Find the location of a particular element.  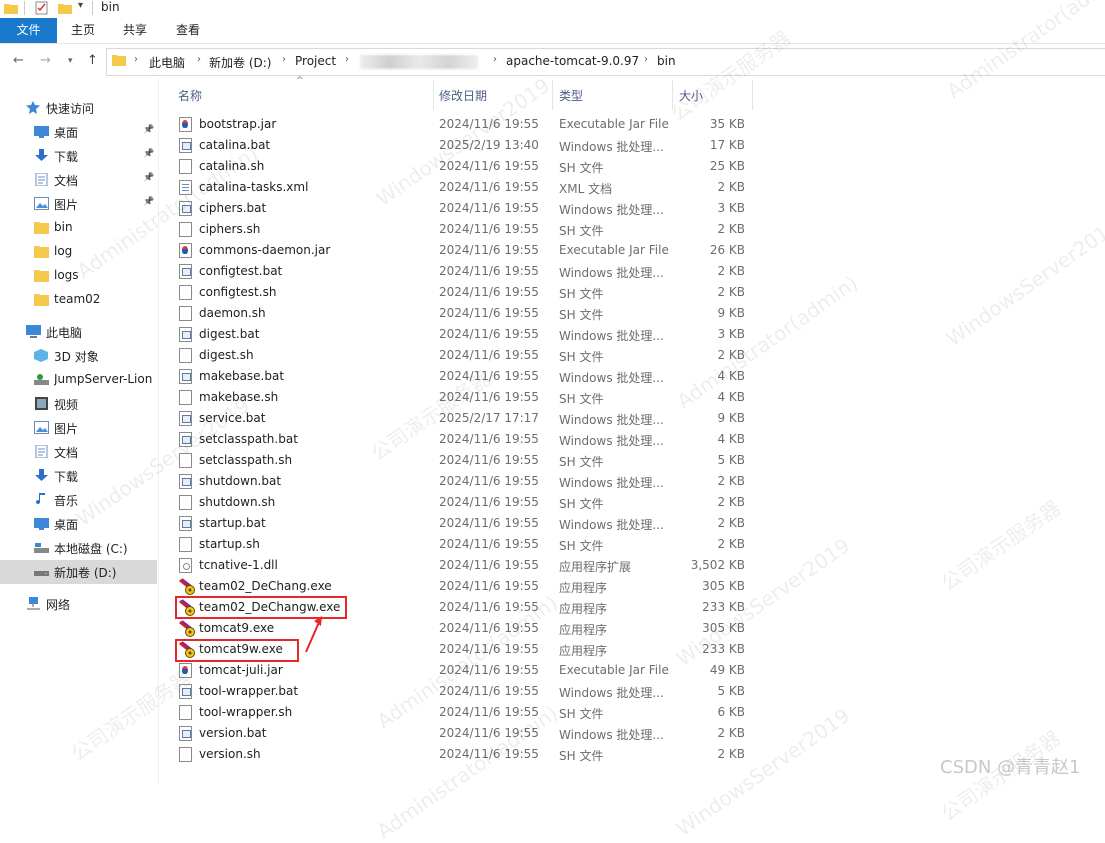

sidebar-item-label: 桌面 is located at coordinates (66, 525).